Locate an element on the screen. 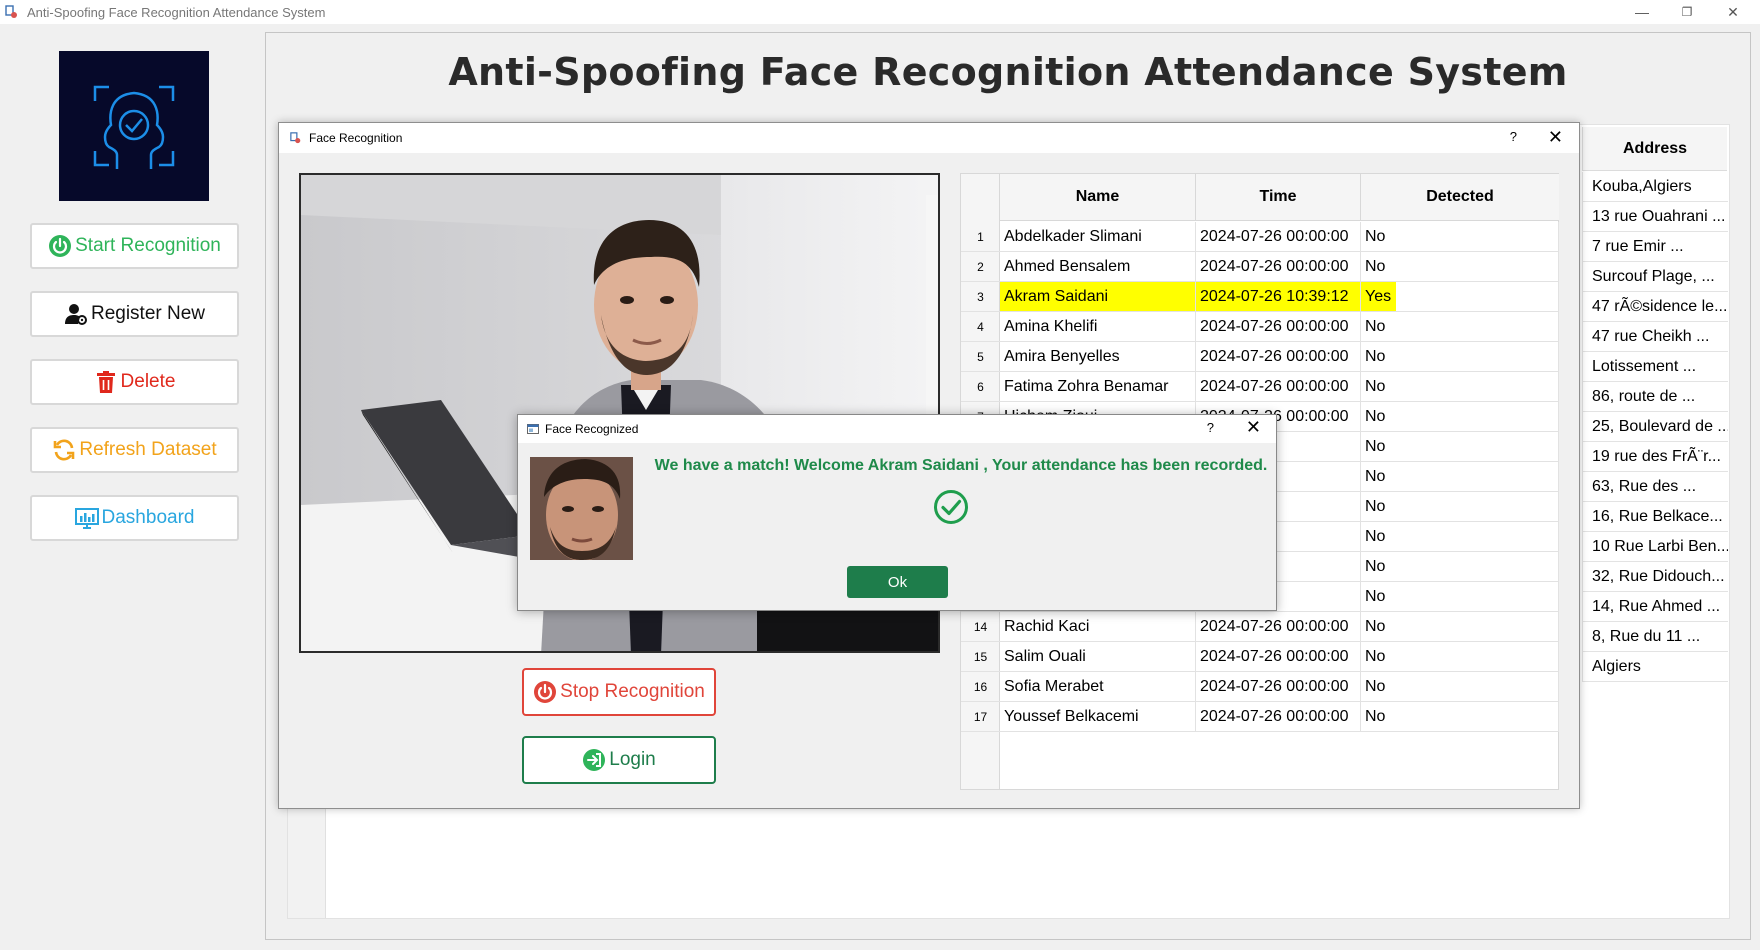  dashboard-label: Dashboard is located at coordinates (148, 517).